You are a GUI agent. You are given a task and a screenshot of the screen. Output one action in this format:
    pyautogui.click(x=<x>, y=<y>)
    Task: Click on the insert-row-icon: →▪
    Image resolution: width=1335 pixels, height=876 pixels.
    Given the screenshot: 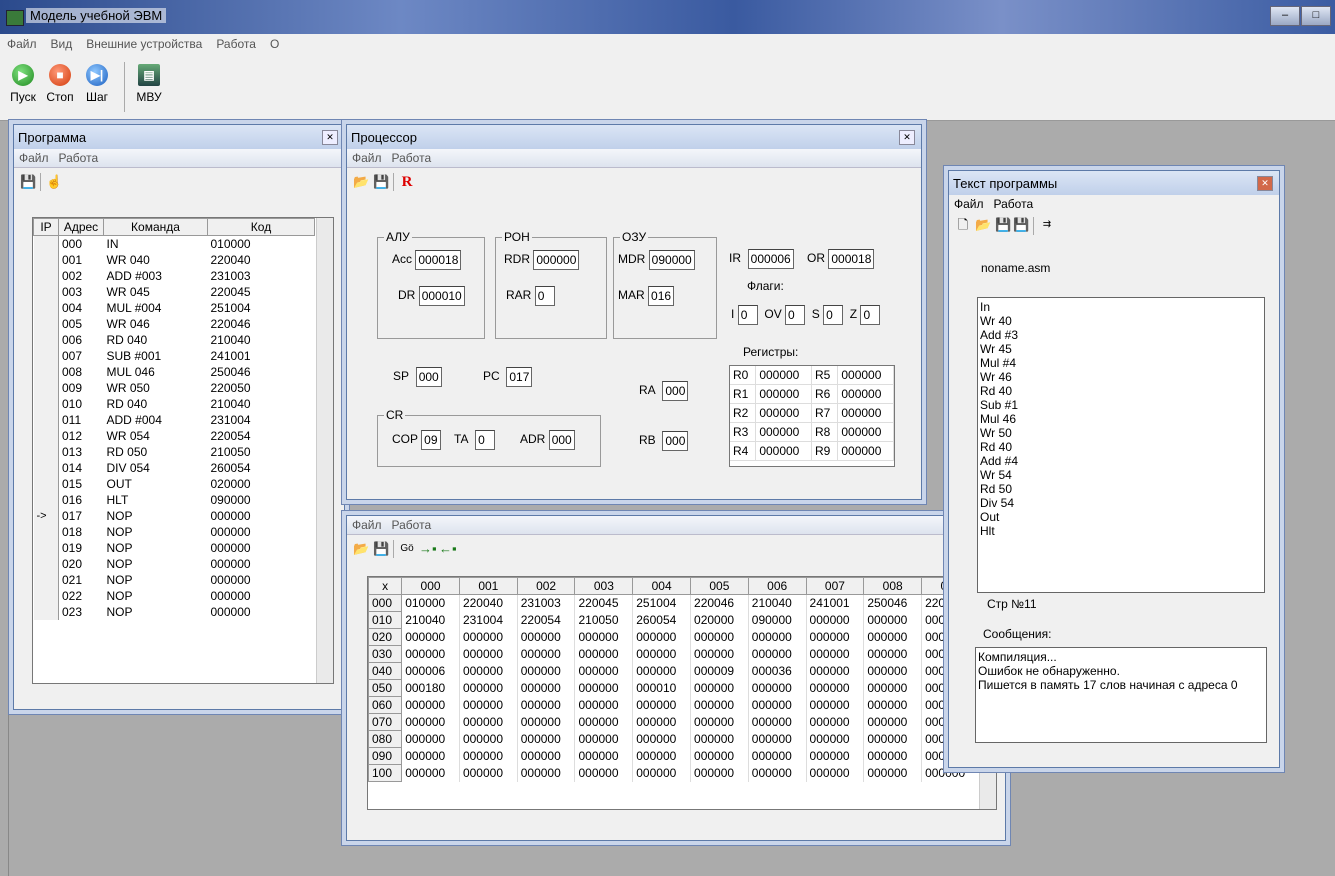 What is the action you would take?
    pyautogui.click(x=428, y=549)
    